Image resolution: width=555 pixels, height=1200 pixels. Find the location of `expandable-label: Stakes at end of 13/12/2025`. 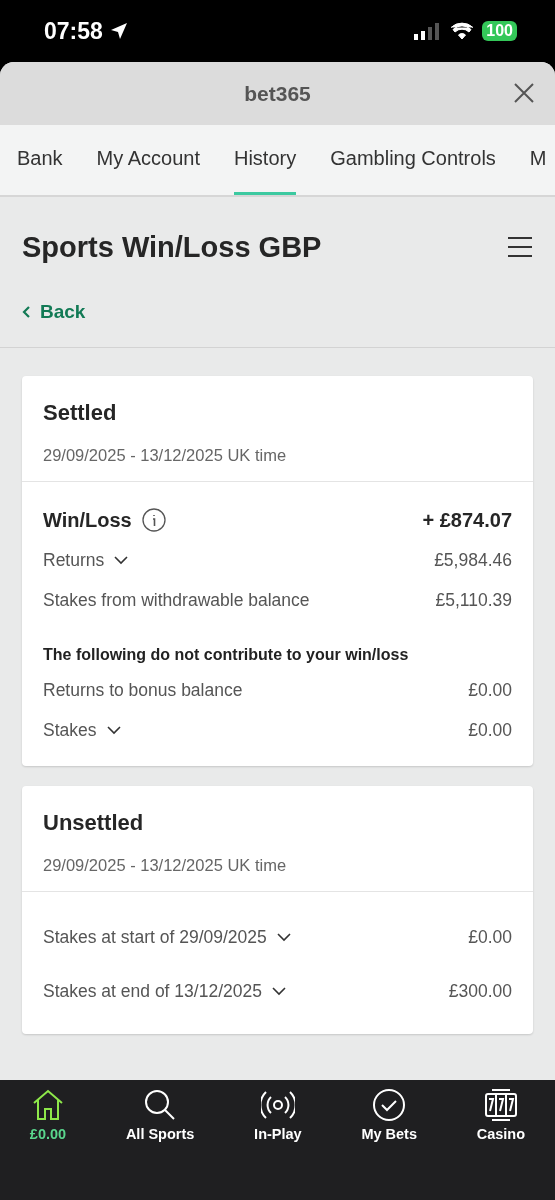

expandable-label: Stakes at end of 13/12/2025 is located at coordinates (164, 991).